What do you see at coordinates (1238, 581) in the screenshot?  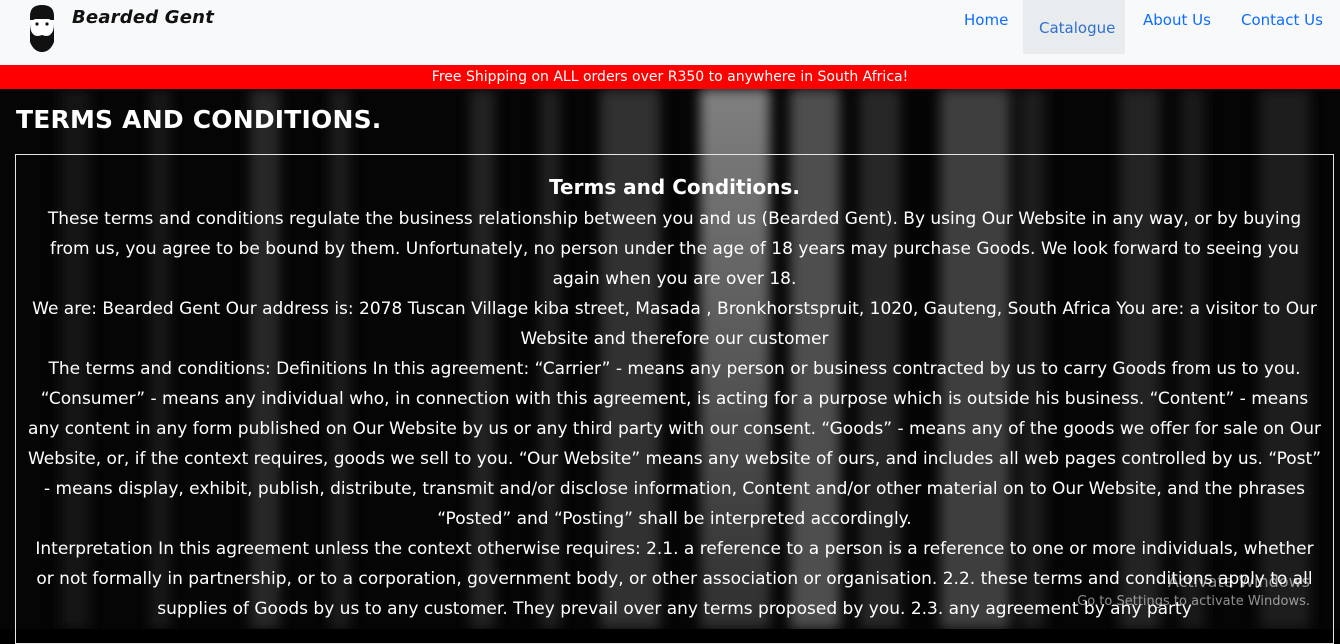 I see `watermark-title: Activate Windows` at bounding box center [1238, 581].